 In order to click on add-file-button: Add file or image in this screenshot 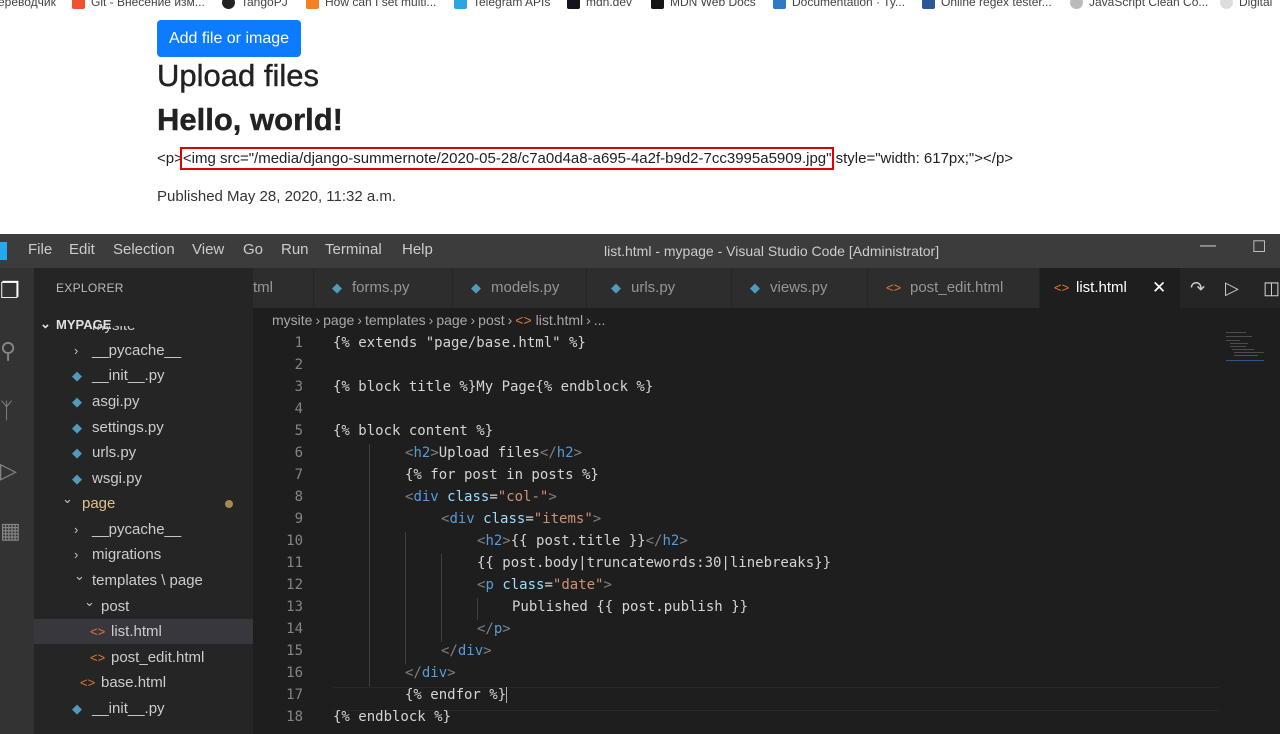, I will do `click(229, 38)`.